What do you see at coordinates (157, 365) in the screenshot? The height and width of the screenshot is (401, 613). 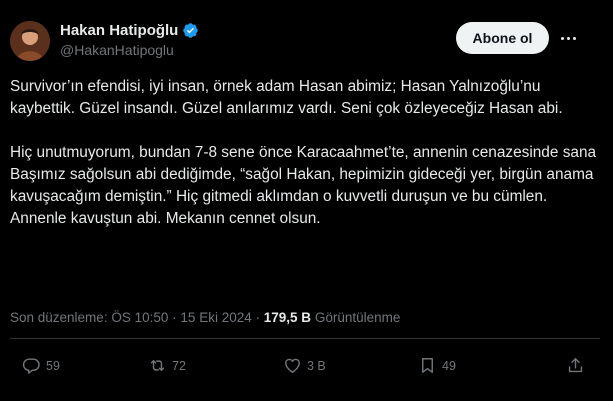 I see `repost-icon` at bounding box center [157, 365].